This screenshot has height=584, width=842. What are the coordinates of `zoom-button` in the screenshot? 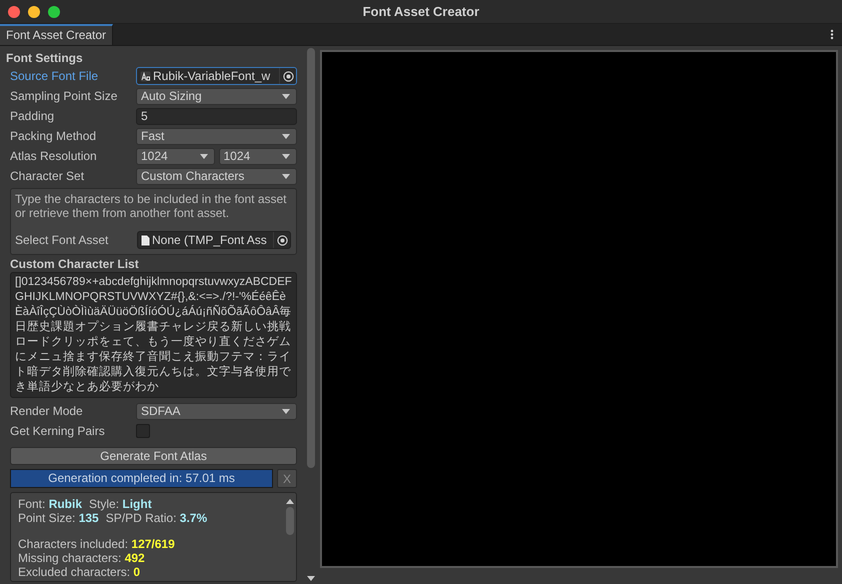 It's located at (54, 12).